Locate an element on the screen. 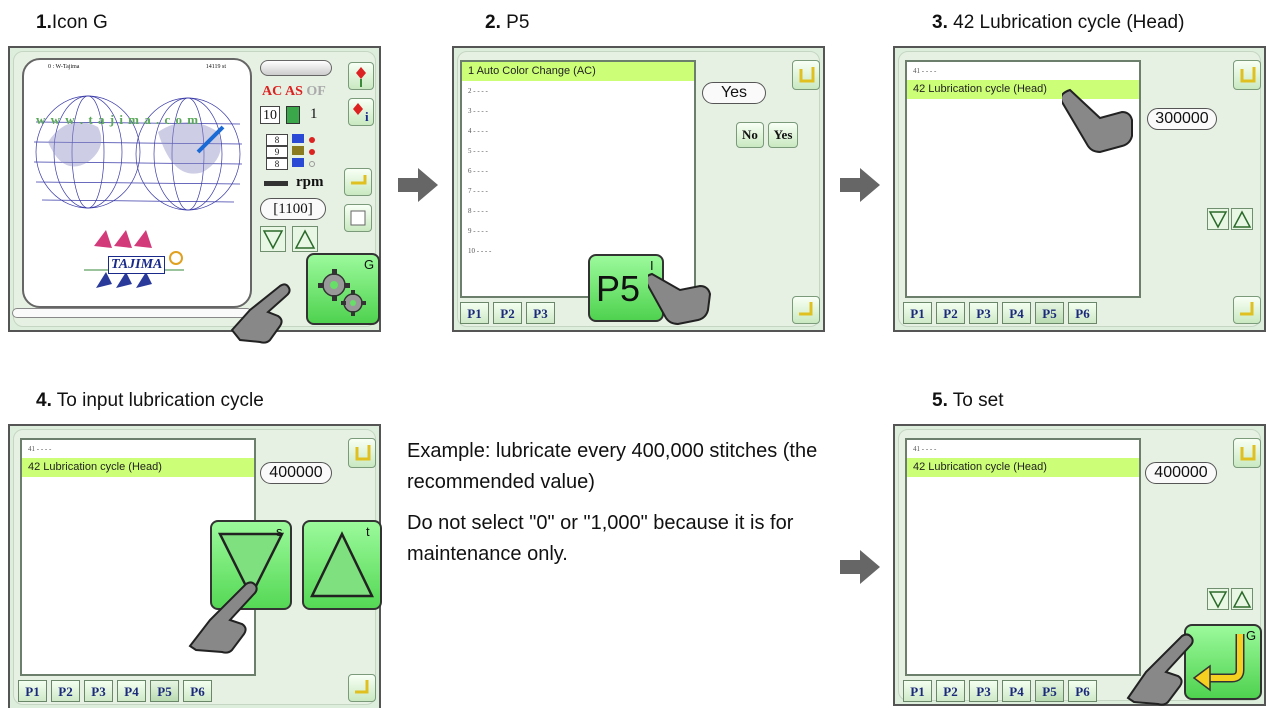  header-left: 0 : W-Tajima is located at coordinates (64, 67).